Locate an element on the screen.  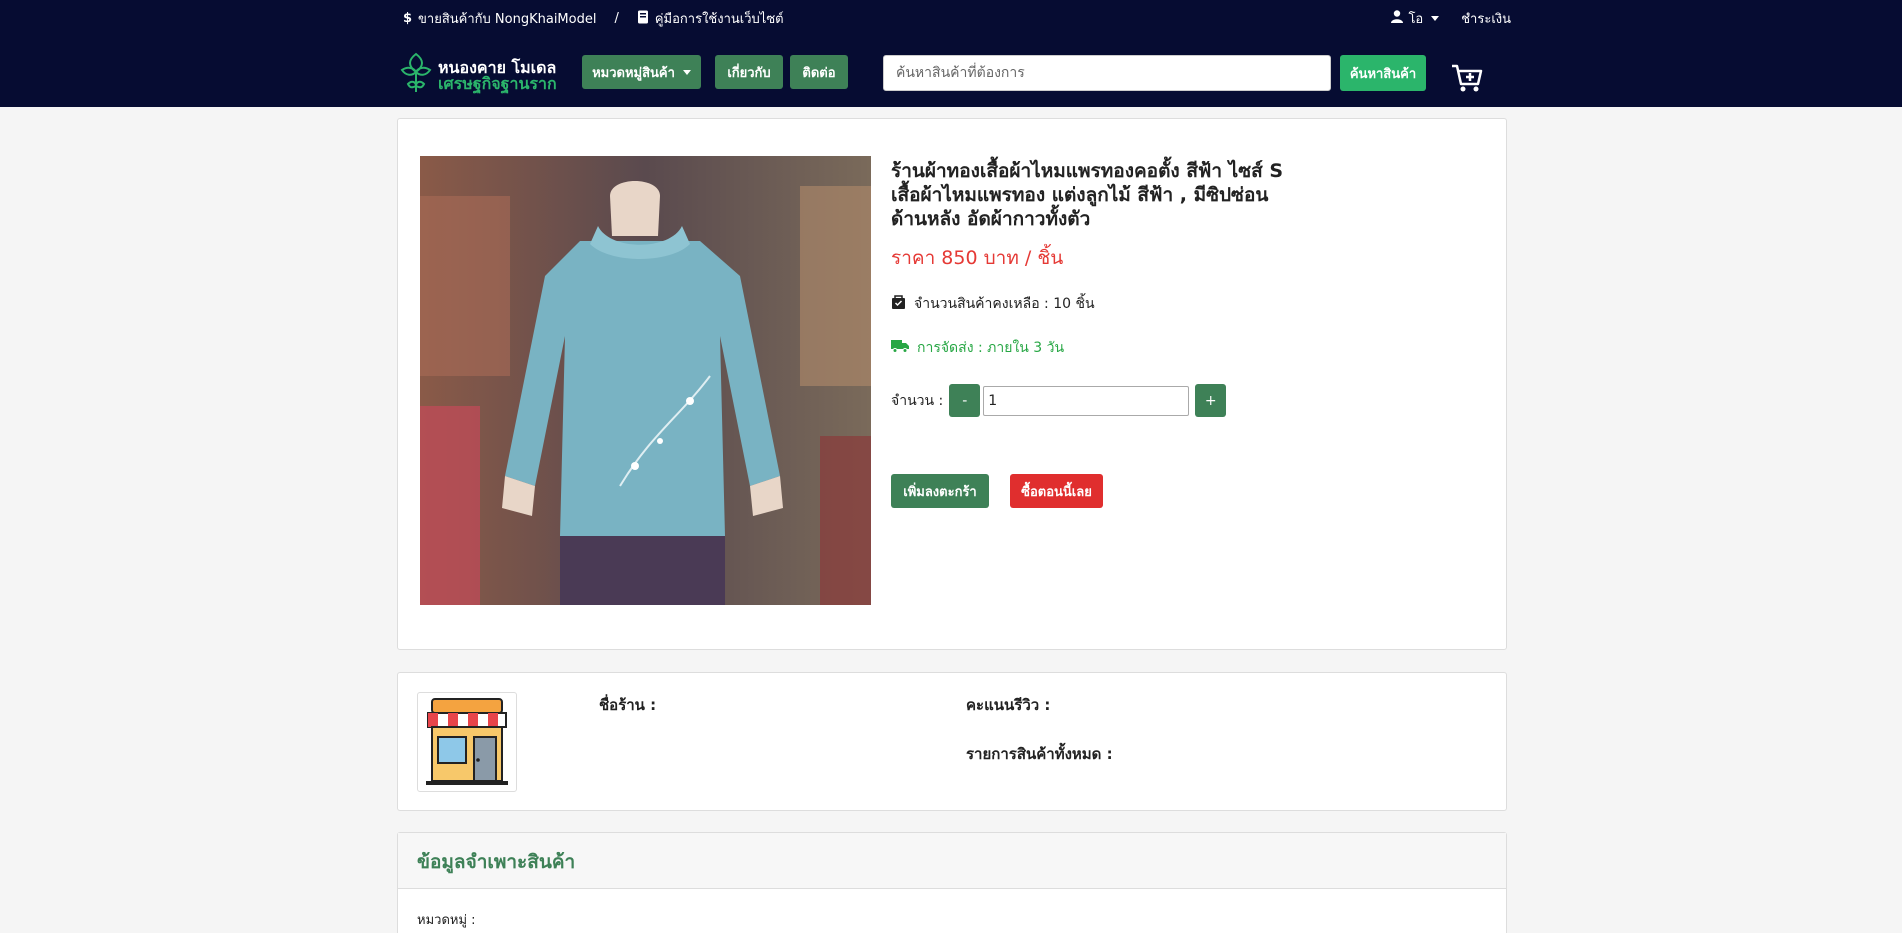
category-dropdown-button: หมวดหมู่สินค้า is located at coordinates (641, 72).